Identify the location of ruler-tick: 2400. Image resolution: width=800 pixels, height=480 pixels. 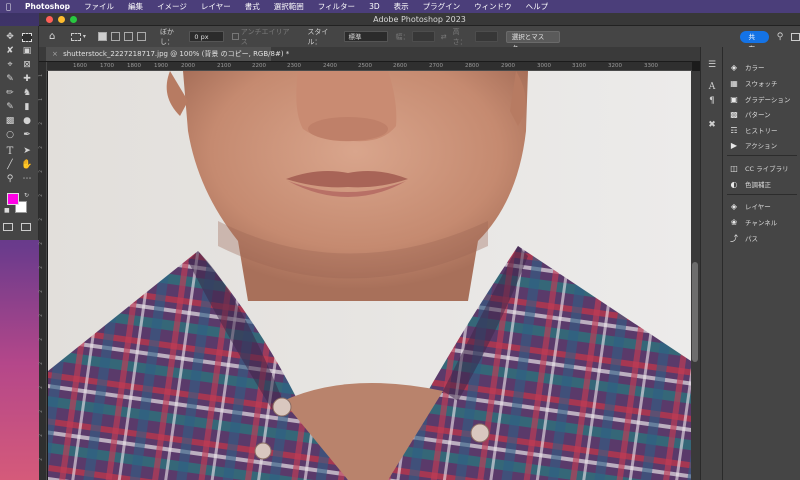
(330, 66).